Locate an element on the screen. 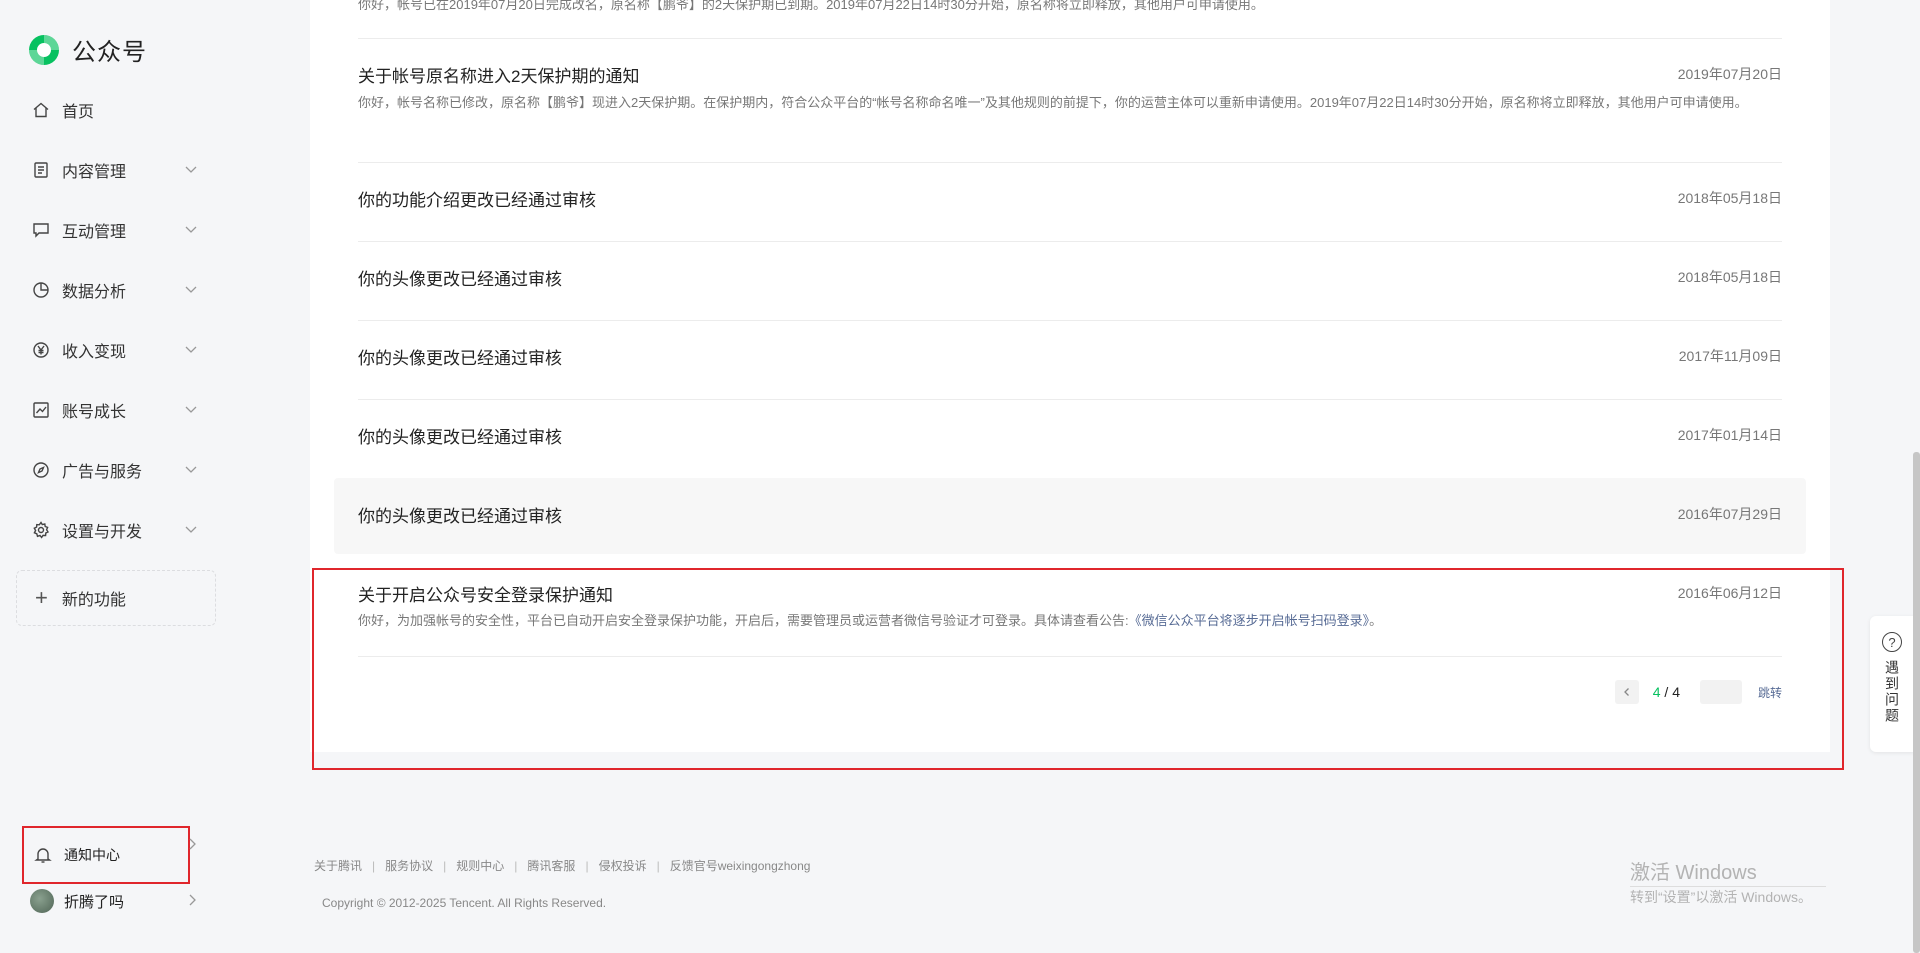  footer-link-complaint: 侵权投诉 is located at coordinates (623, 865).